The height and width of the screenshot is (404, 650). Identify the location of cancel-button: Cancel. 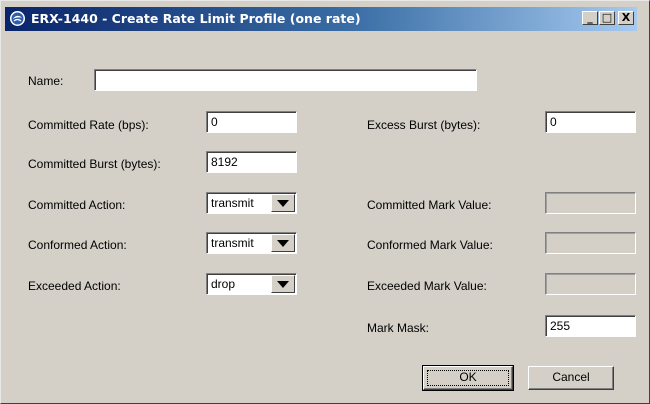
(571, 378).